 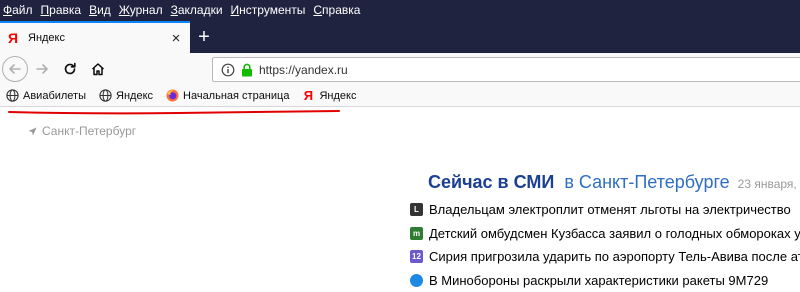 I want to click on menu-file: Файл, so click(x=18, y=10).